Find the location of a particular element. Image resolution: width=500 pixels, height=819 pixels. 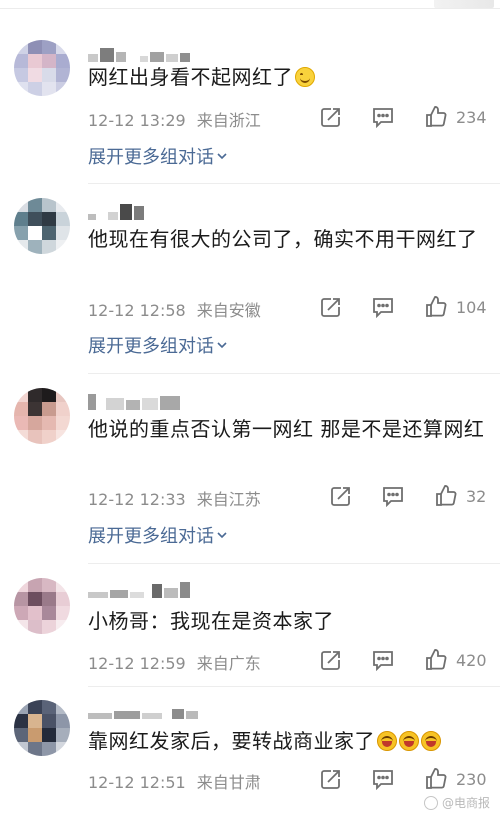

like-button: 230 is located at coordinates (455, 779).